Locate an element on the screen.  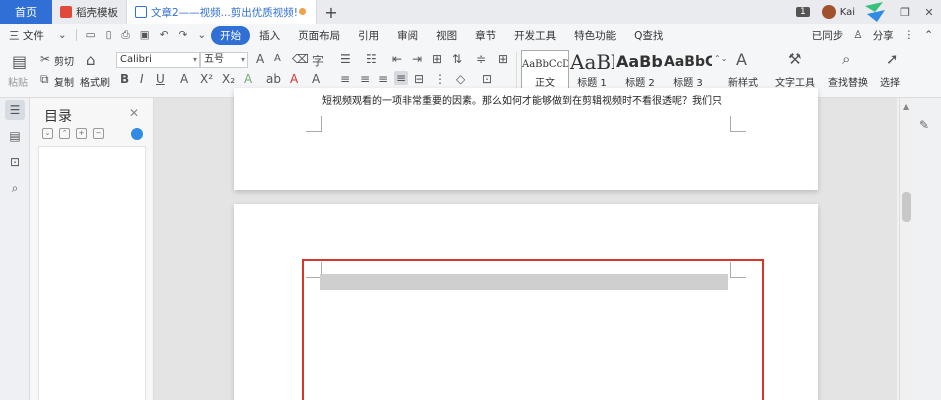
shrink-font-icon: A is located at coordinates (277, 58).